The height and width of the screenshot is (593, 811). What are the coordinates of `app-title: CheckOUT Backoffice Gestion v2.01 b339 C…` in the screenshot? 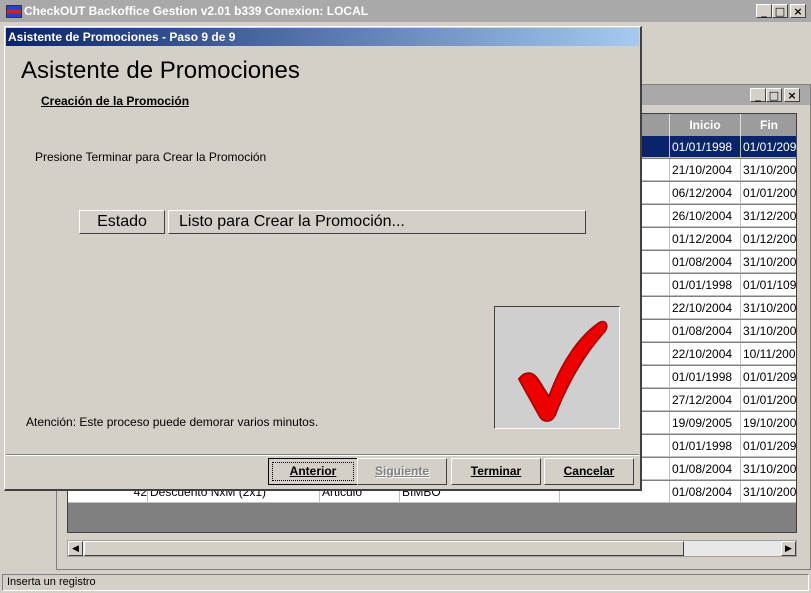 It's located at (196, 11).